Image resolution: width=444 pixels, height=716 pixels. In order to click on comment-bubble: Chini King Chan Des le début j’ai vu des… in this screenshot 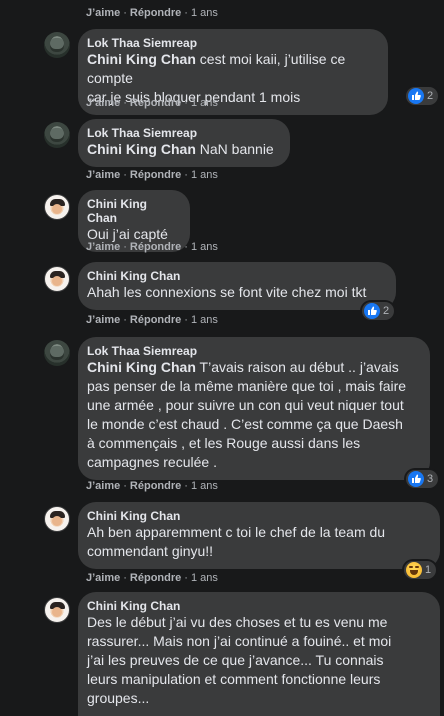, I will do `click(259, 654)`.